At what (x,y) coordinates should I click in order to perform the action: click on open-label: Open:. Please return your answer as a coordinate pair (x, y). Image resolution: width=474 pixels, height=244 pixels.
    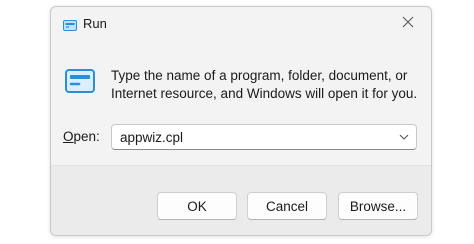
    Looking at the image, I should click on (81, 136).